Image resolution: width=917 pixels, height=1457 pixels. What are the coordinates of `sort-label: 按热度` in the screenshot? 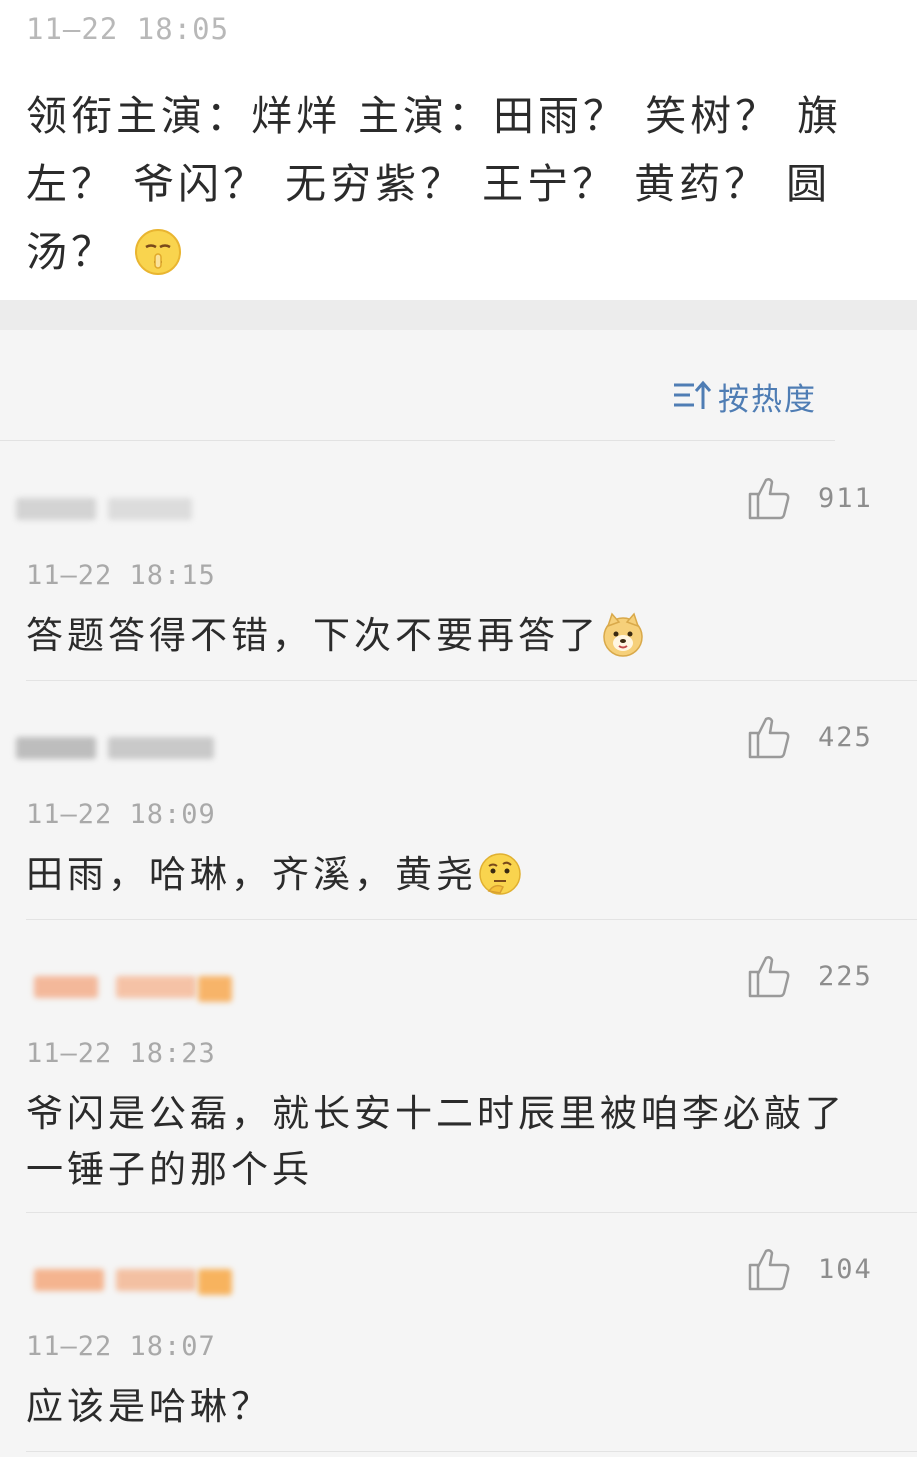 It's located at (767, 399).